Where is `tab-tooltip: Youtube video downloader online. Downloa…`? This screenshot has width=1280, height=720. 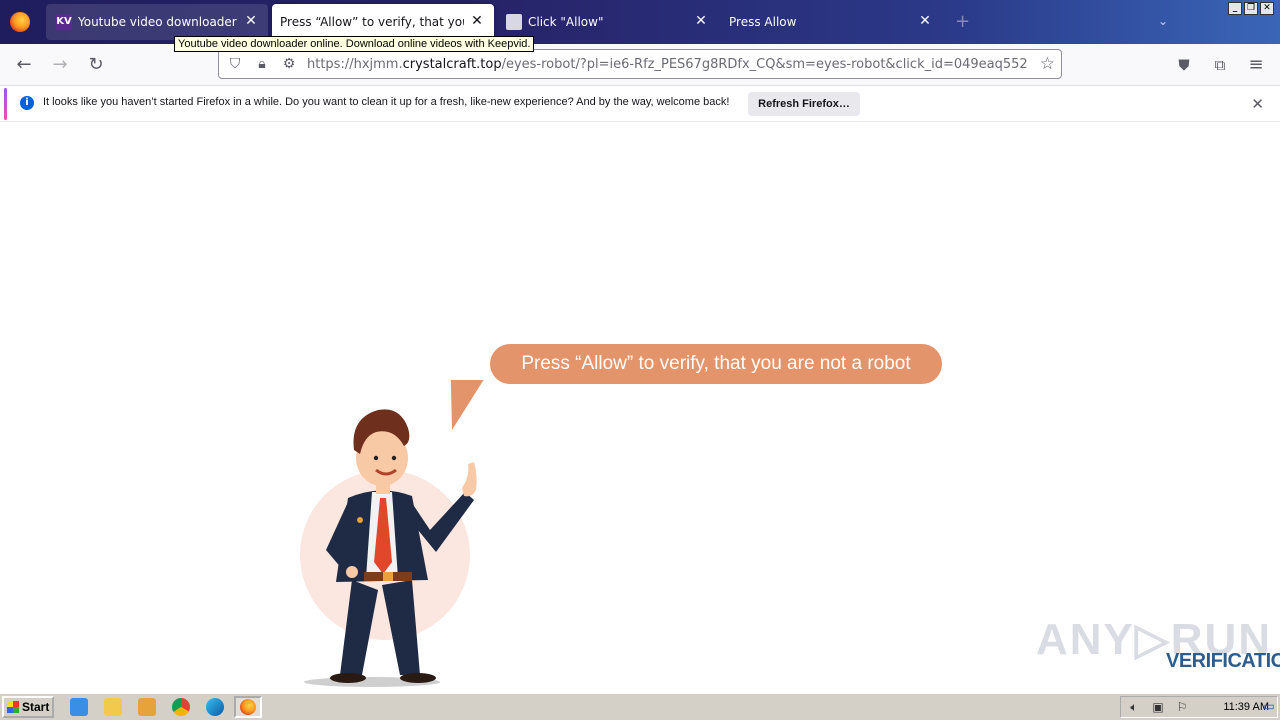 tab-tooltip: Youtube video downloader online. Downloa… is located at coordinates (354, 44).